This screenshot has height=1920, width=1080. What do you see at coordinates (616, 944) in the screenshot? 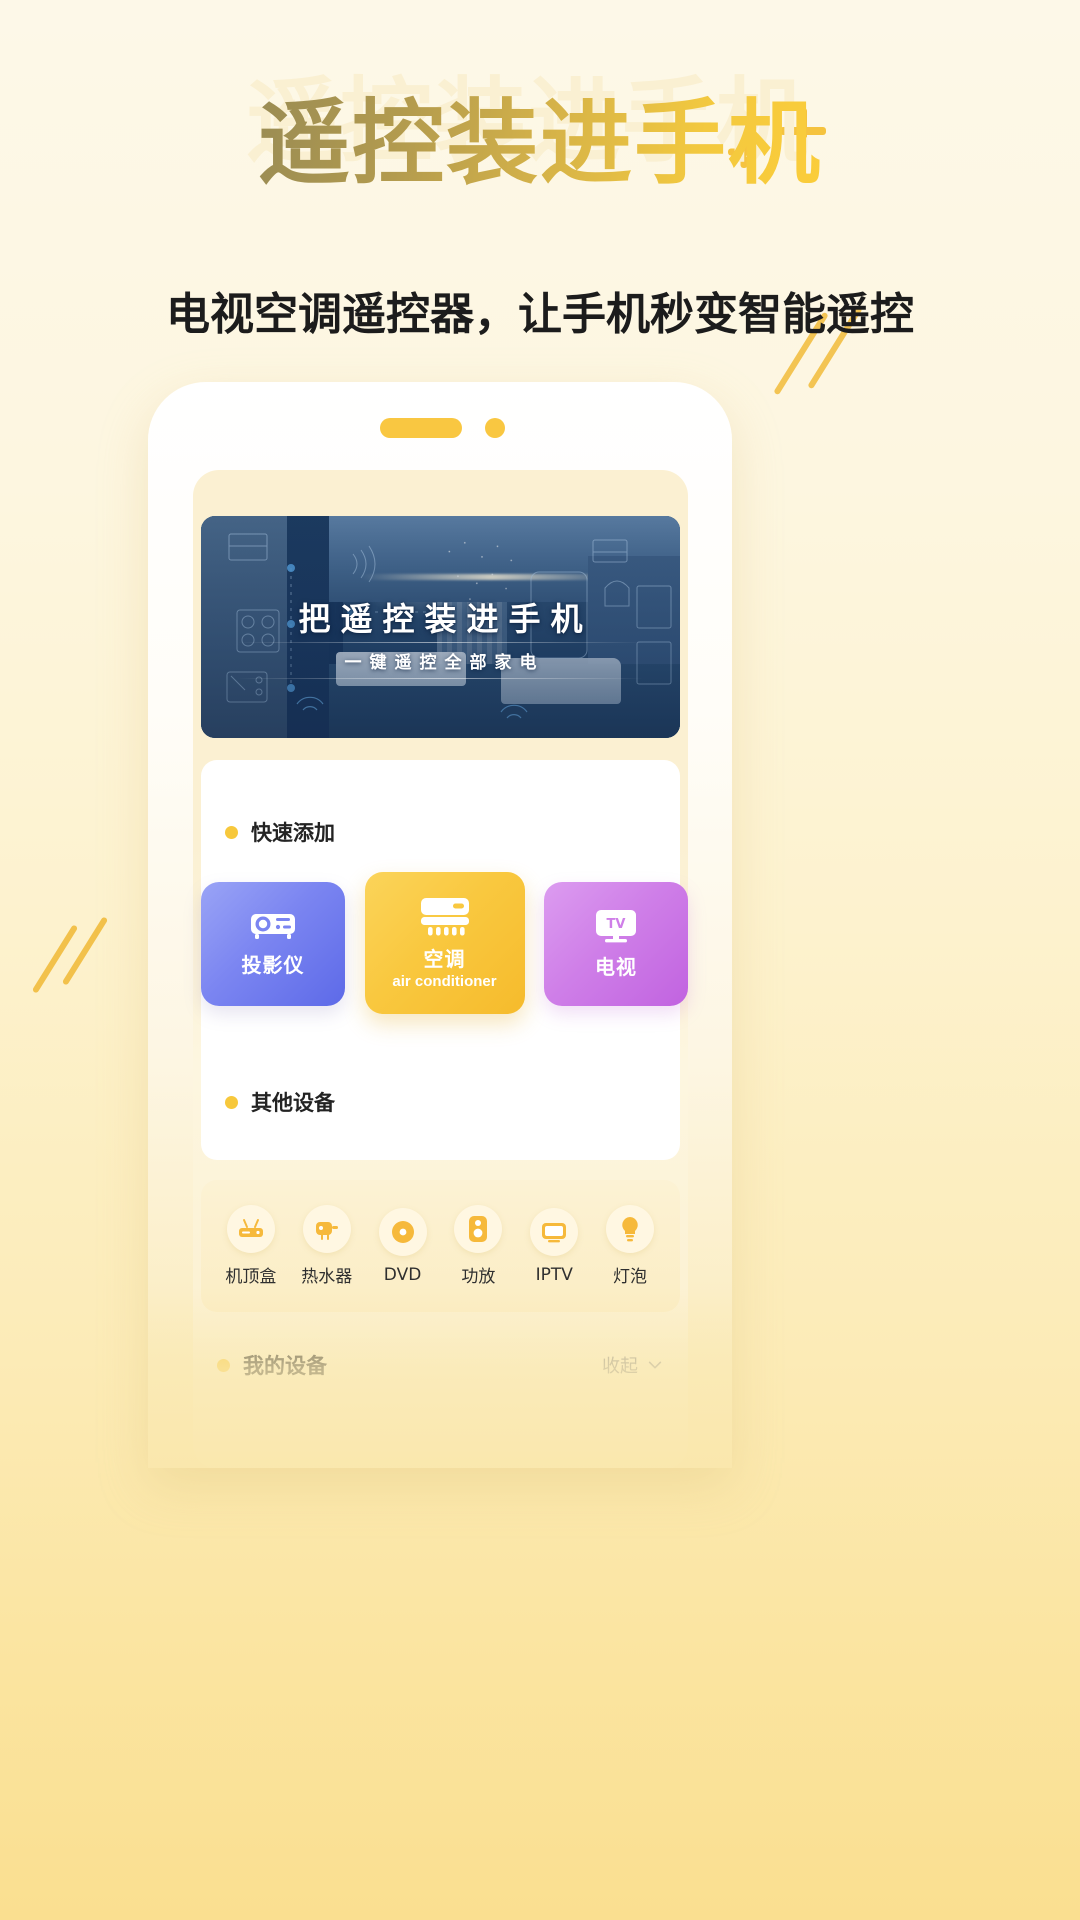
I see `device-card-tv: TV 电视` at bounding box center [616, 944].